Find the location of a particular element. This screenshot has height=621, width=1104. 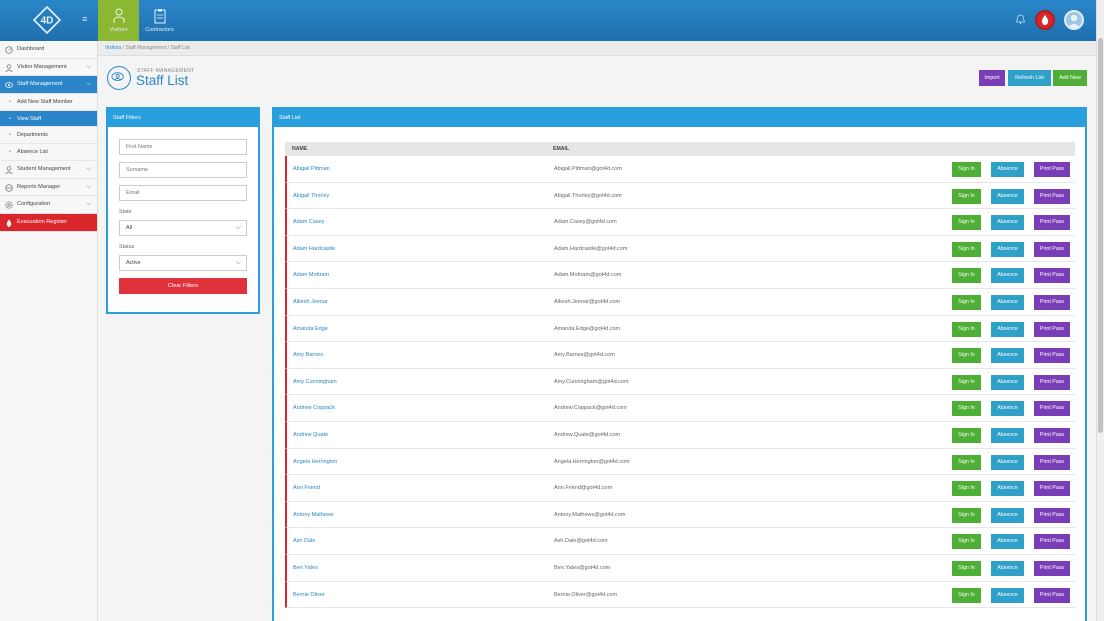

clear-filters-button: Clear Filters is located at coordinates (183, 286).